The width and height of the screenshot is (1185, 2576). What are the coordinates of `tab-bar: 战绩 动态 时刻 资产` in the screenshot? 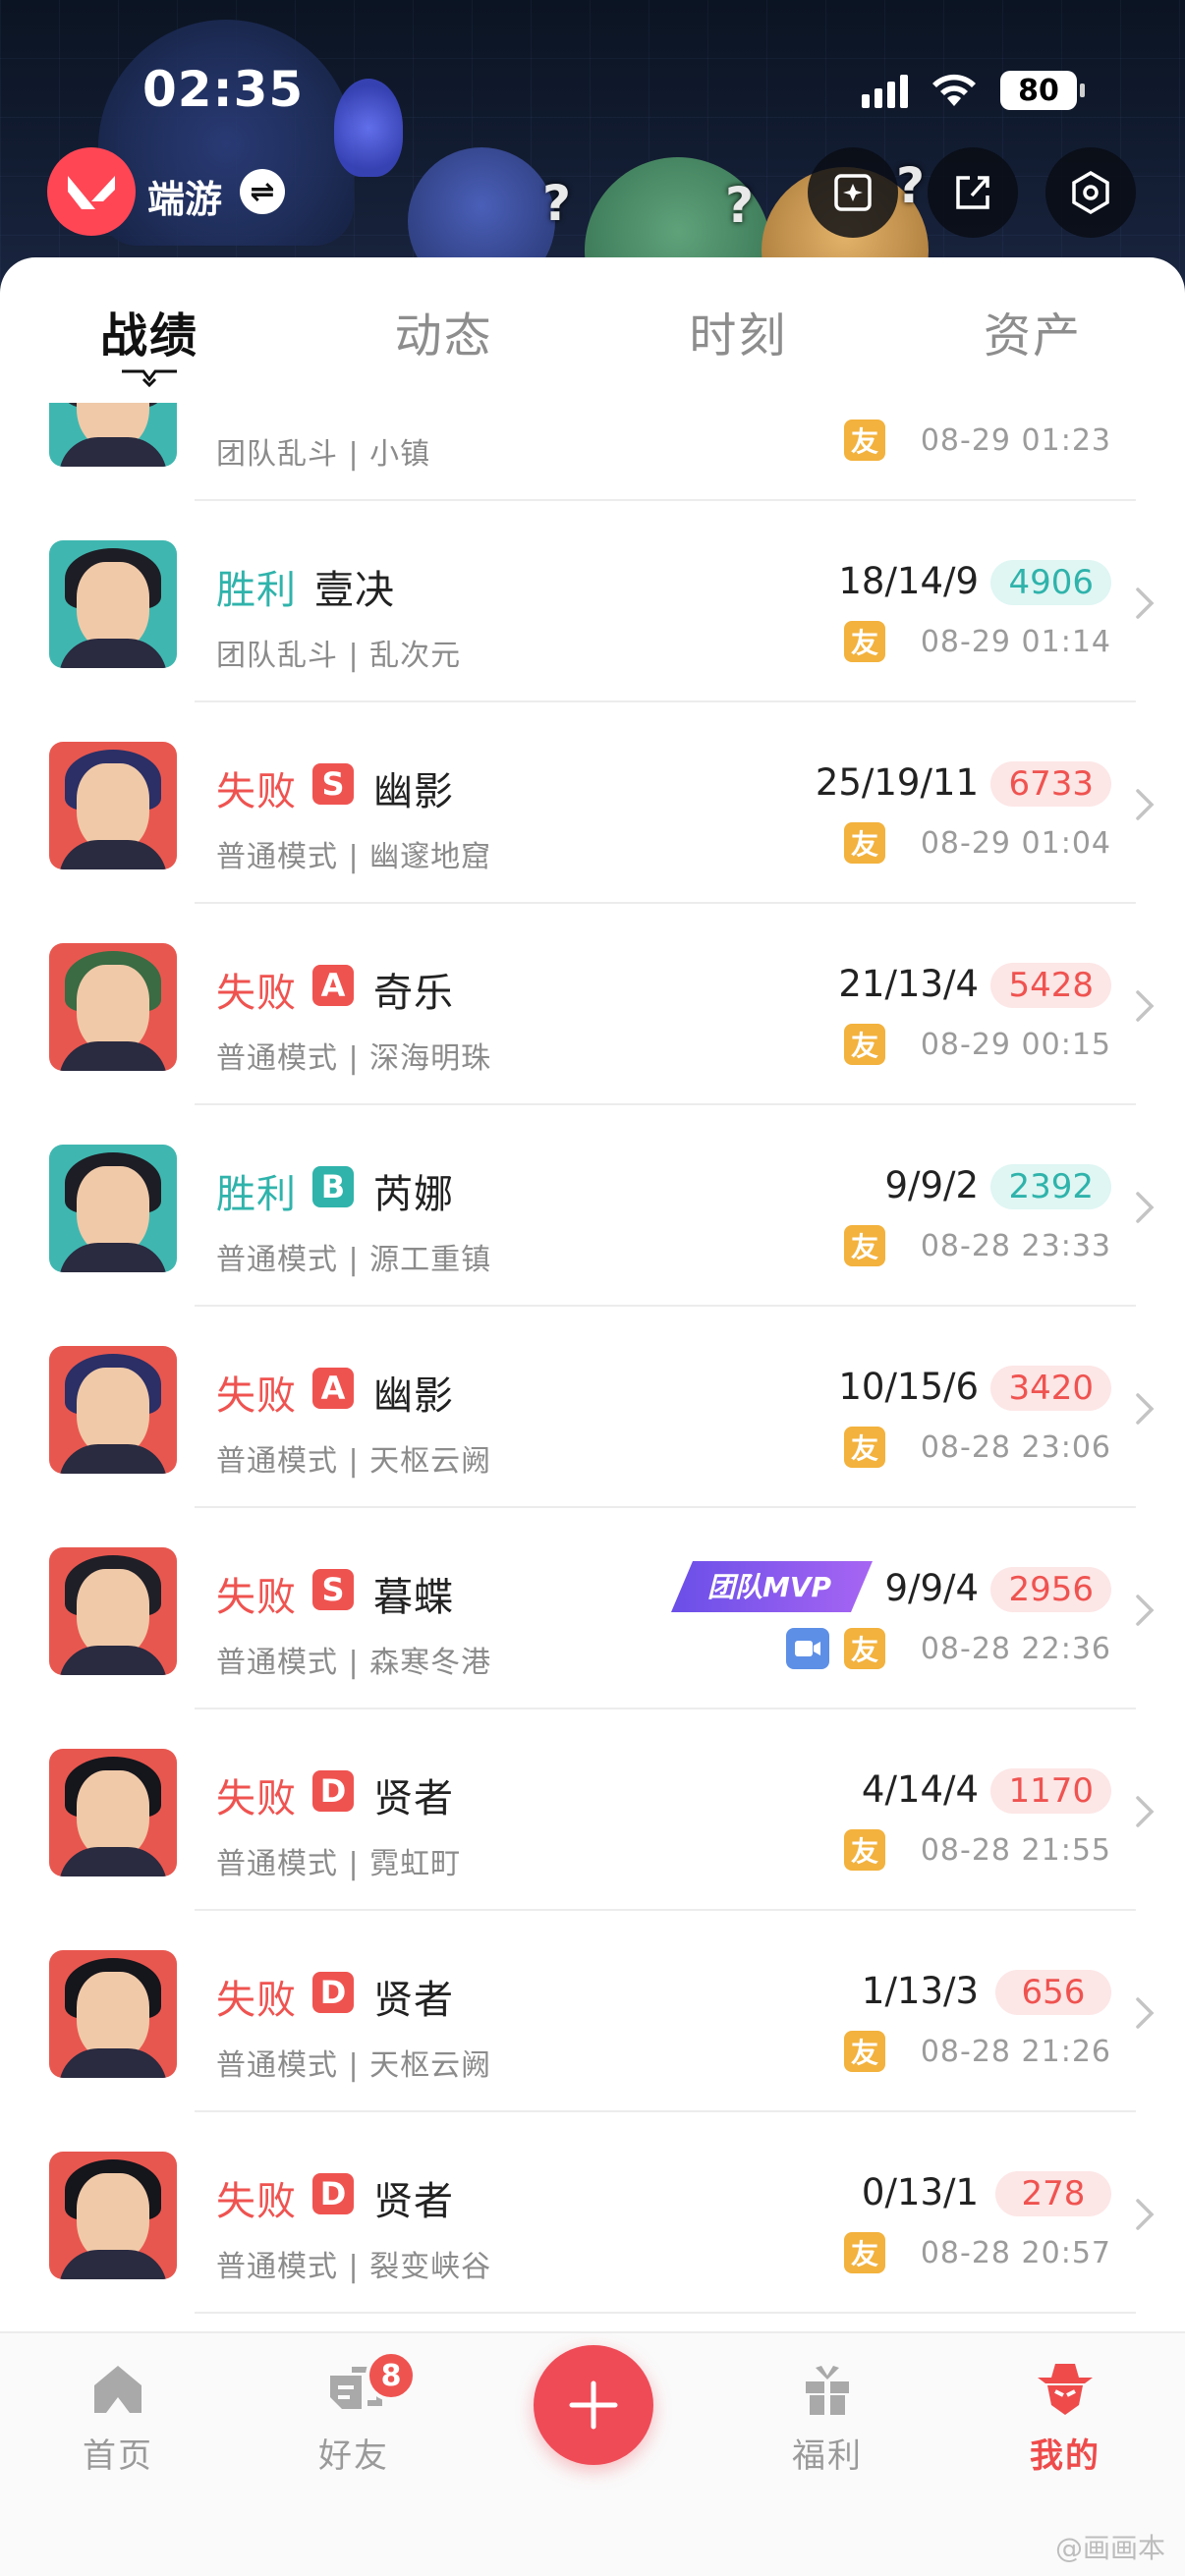 It's located at (592, 331).